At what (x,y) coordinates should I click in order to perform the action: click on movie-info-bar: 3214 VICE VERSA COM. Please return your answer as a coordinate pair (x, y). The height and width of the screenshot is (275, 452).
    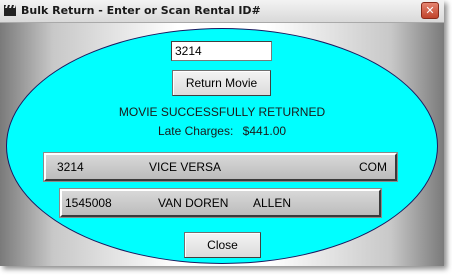
    Looking at the image, I should click on (220, 167).